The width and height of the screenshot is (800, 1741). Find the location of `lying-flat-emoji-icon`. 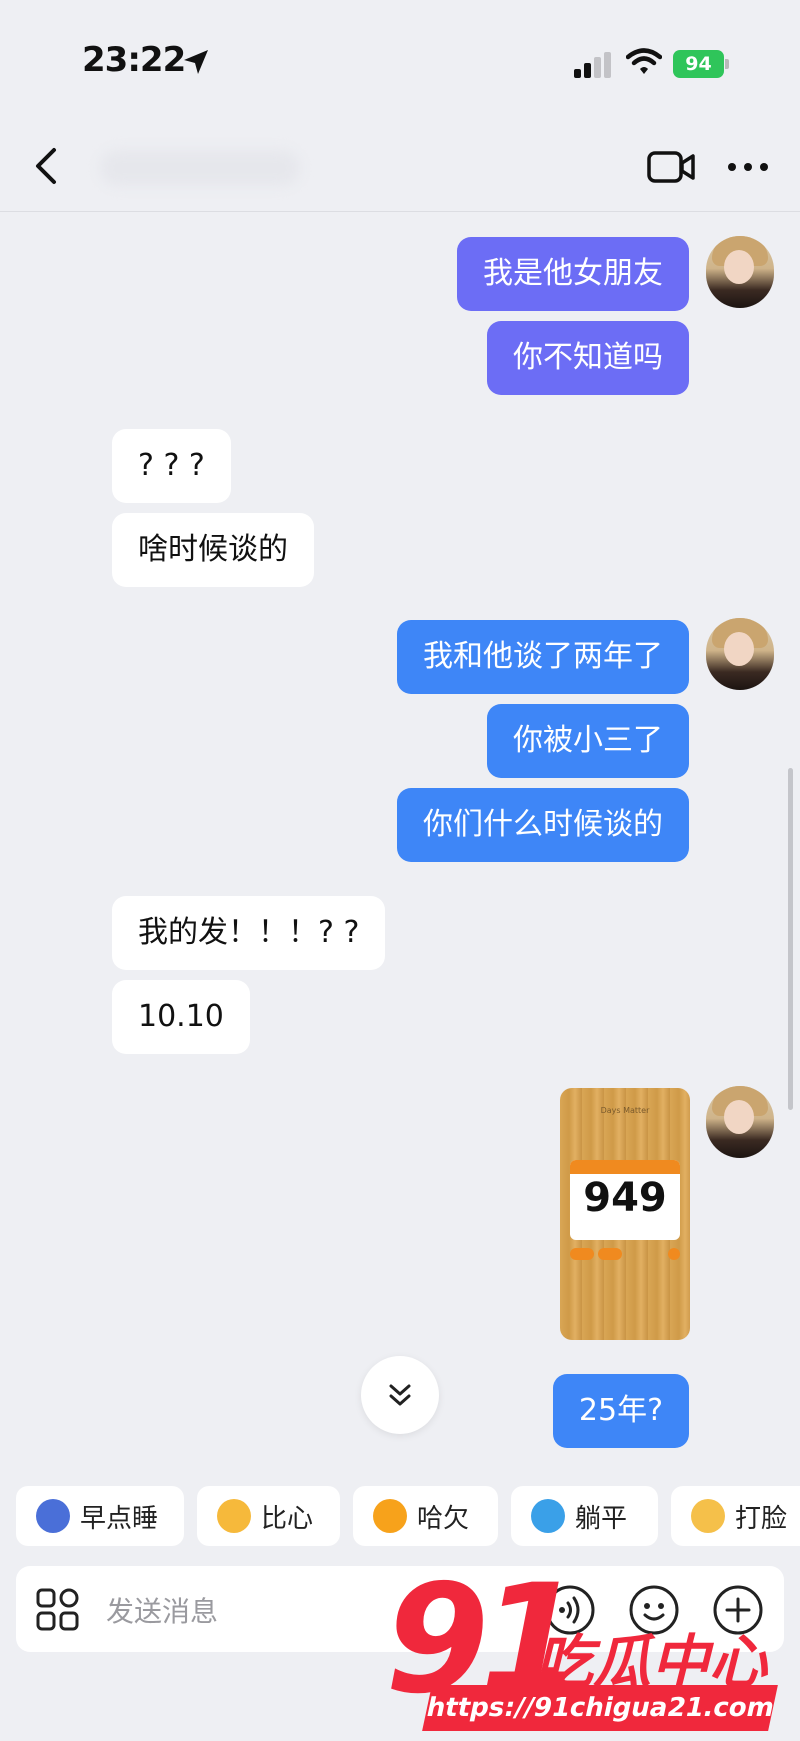

lying-flat-emoji-icon is located at coordinates (548, 1516).